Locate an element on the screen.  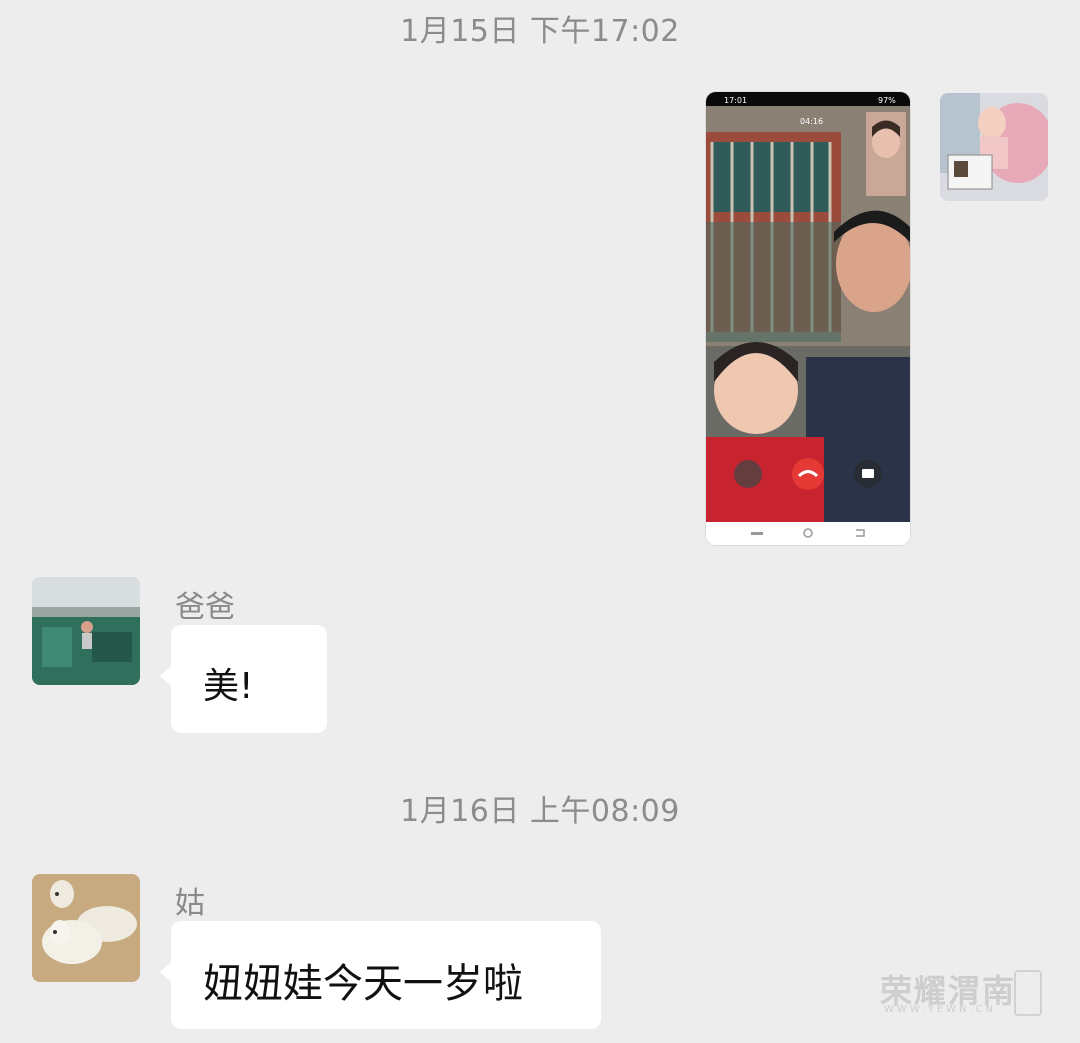
battery-level: 97% is located at coordinates (887, 100).